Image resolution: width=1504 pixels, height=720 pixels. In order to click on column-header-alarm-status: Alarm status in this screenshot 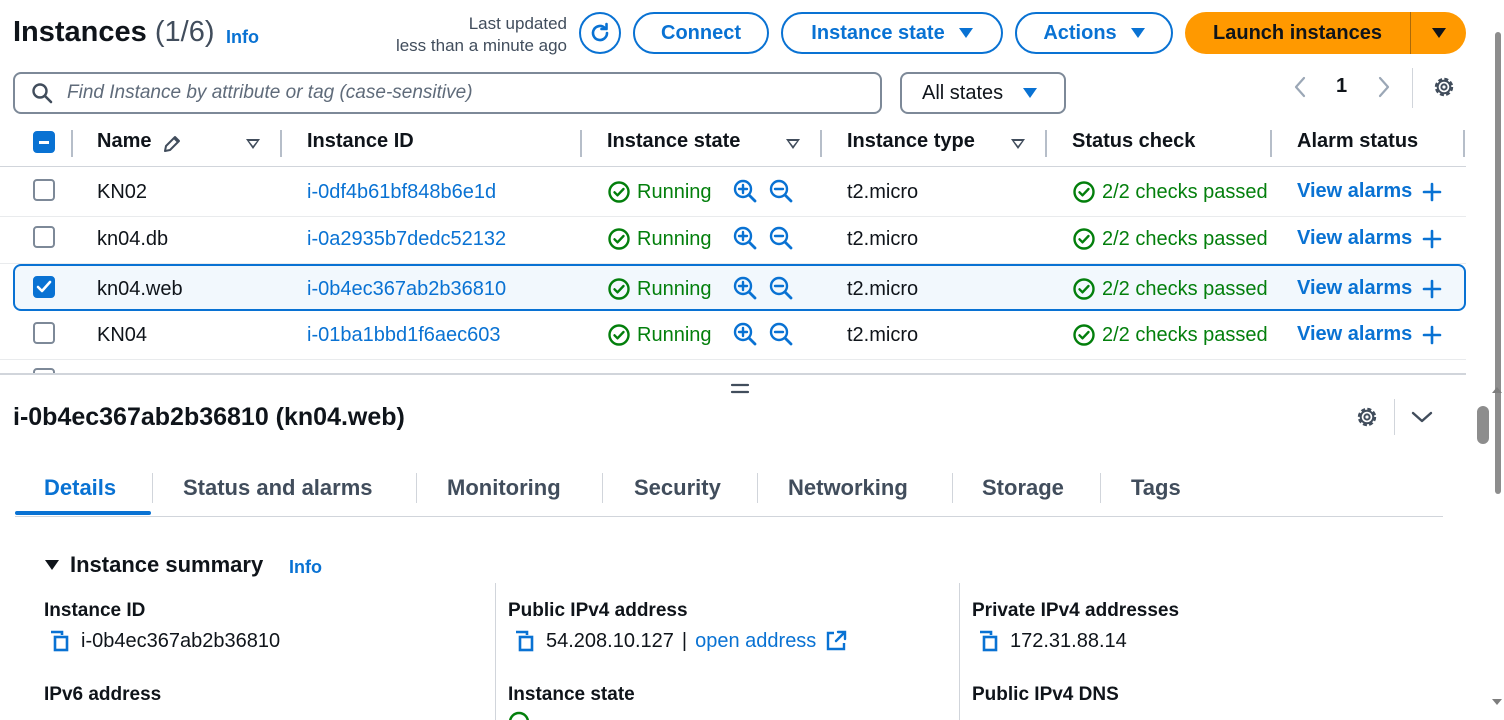, I will do `click(1357, 141)`.